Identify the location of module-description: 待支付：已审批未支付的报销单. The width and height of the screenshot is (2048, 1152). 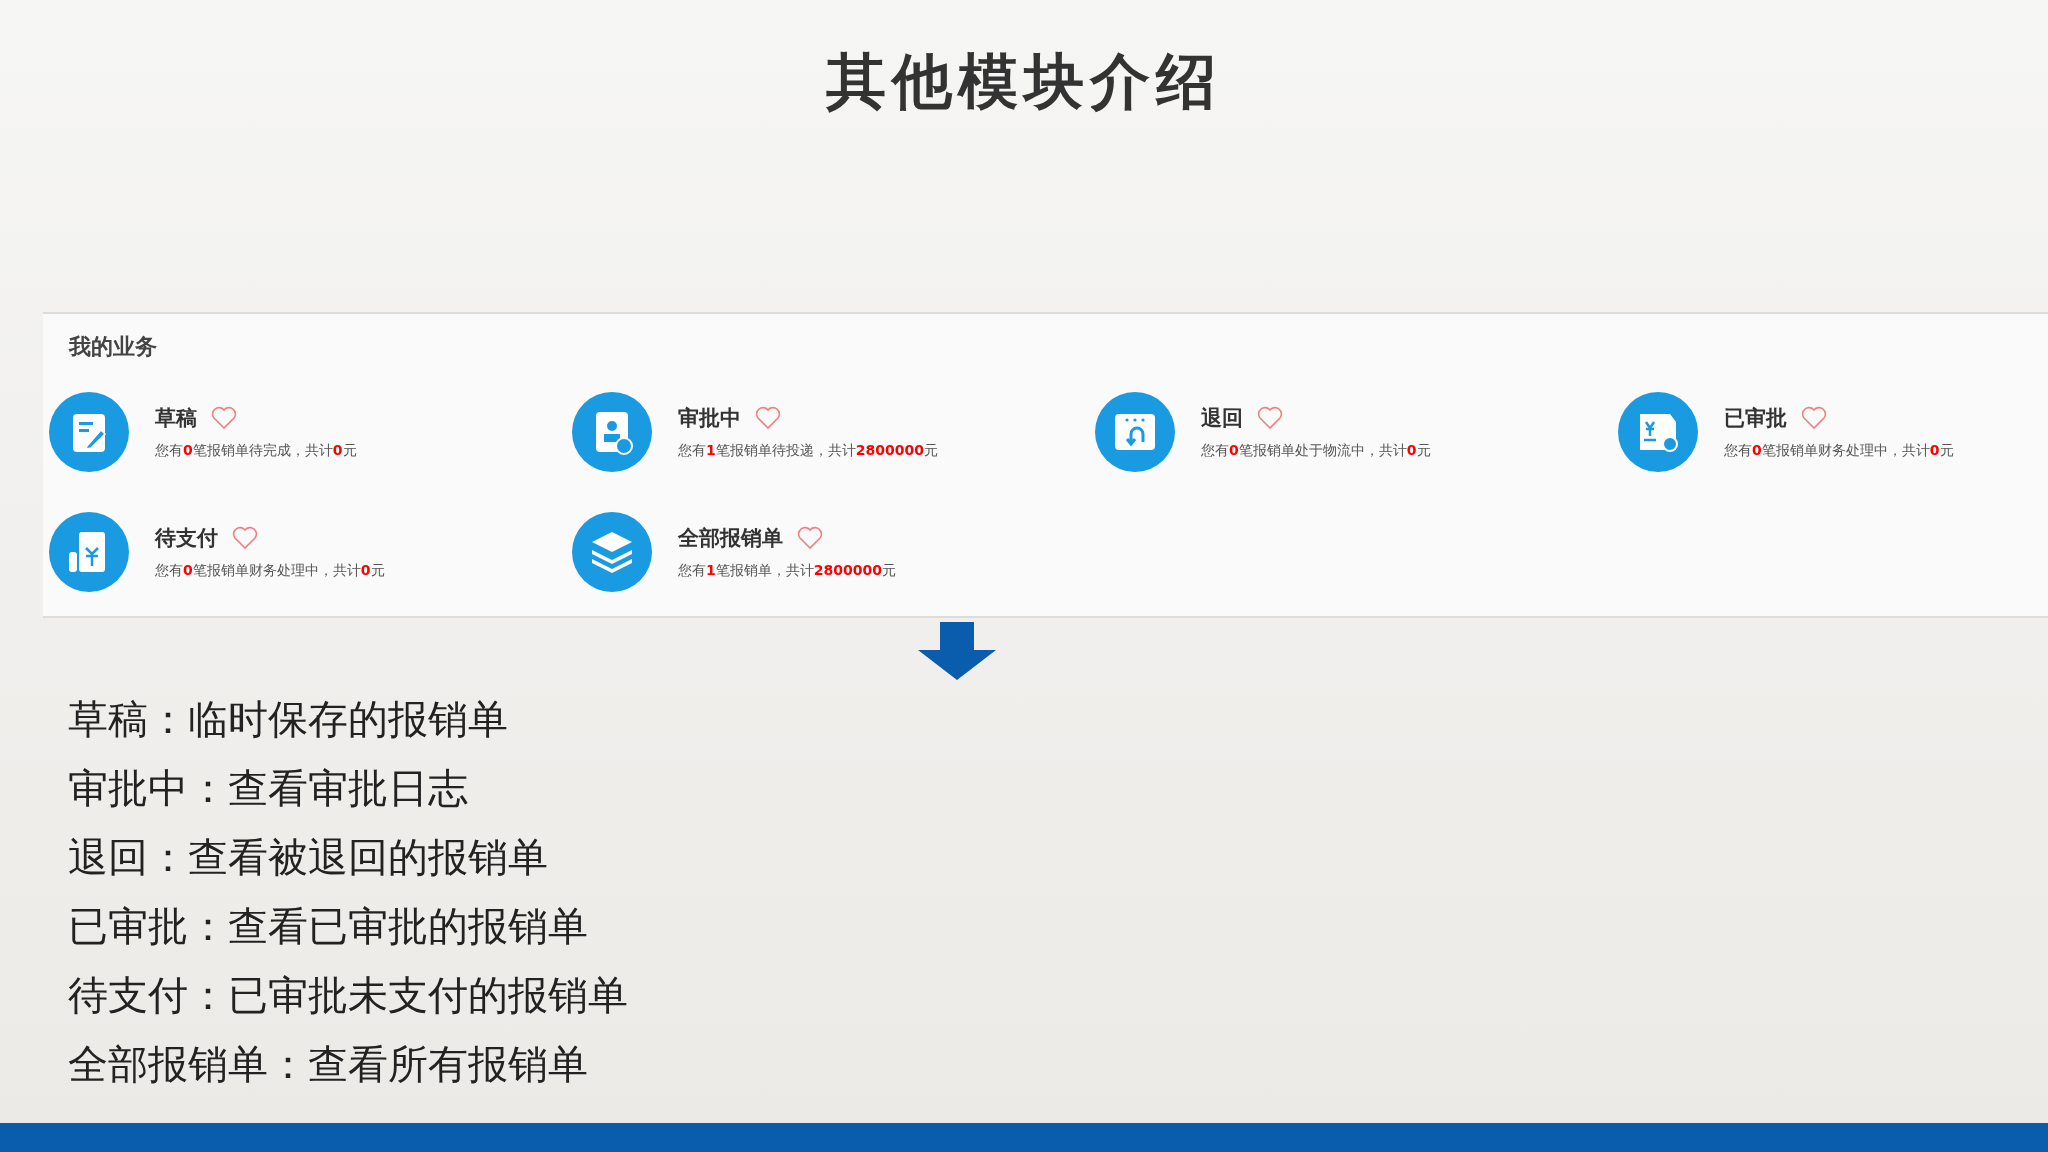
(348, 995).